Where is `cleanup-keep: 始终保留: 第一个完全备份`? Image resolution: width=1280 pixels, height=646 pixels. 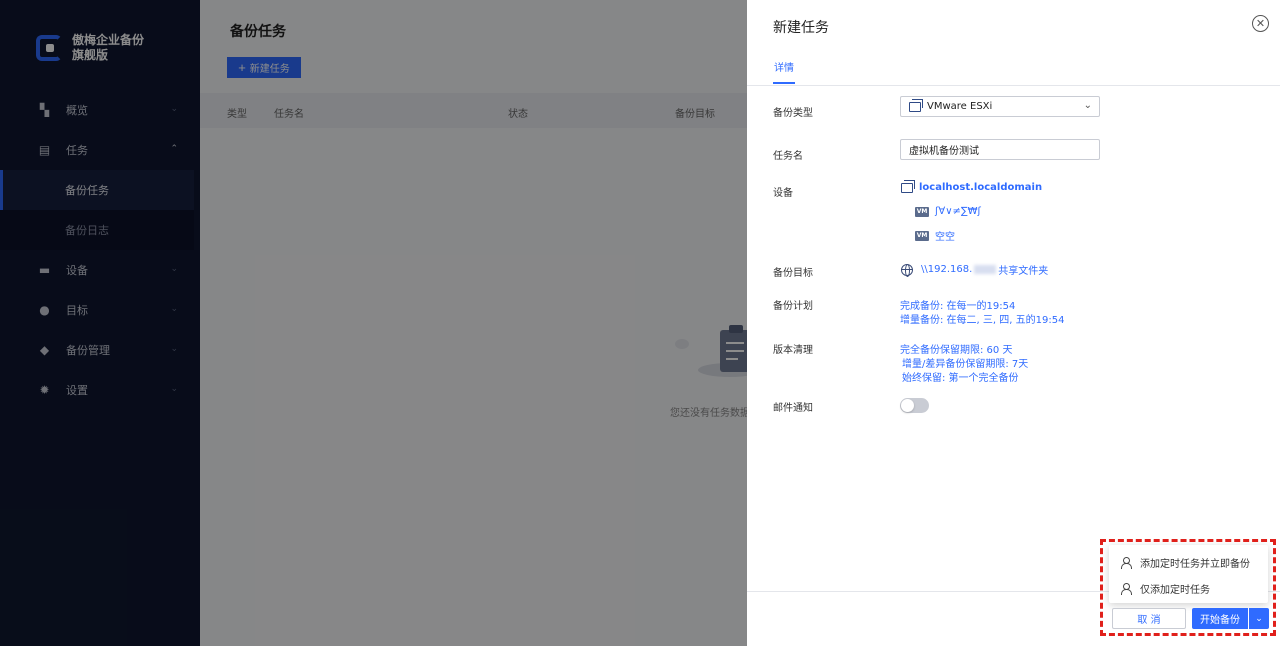
cleanup-keep: 始终保留: 第一个完全备份 is located at coordinates (960, 376).